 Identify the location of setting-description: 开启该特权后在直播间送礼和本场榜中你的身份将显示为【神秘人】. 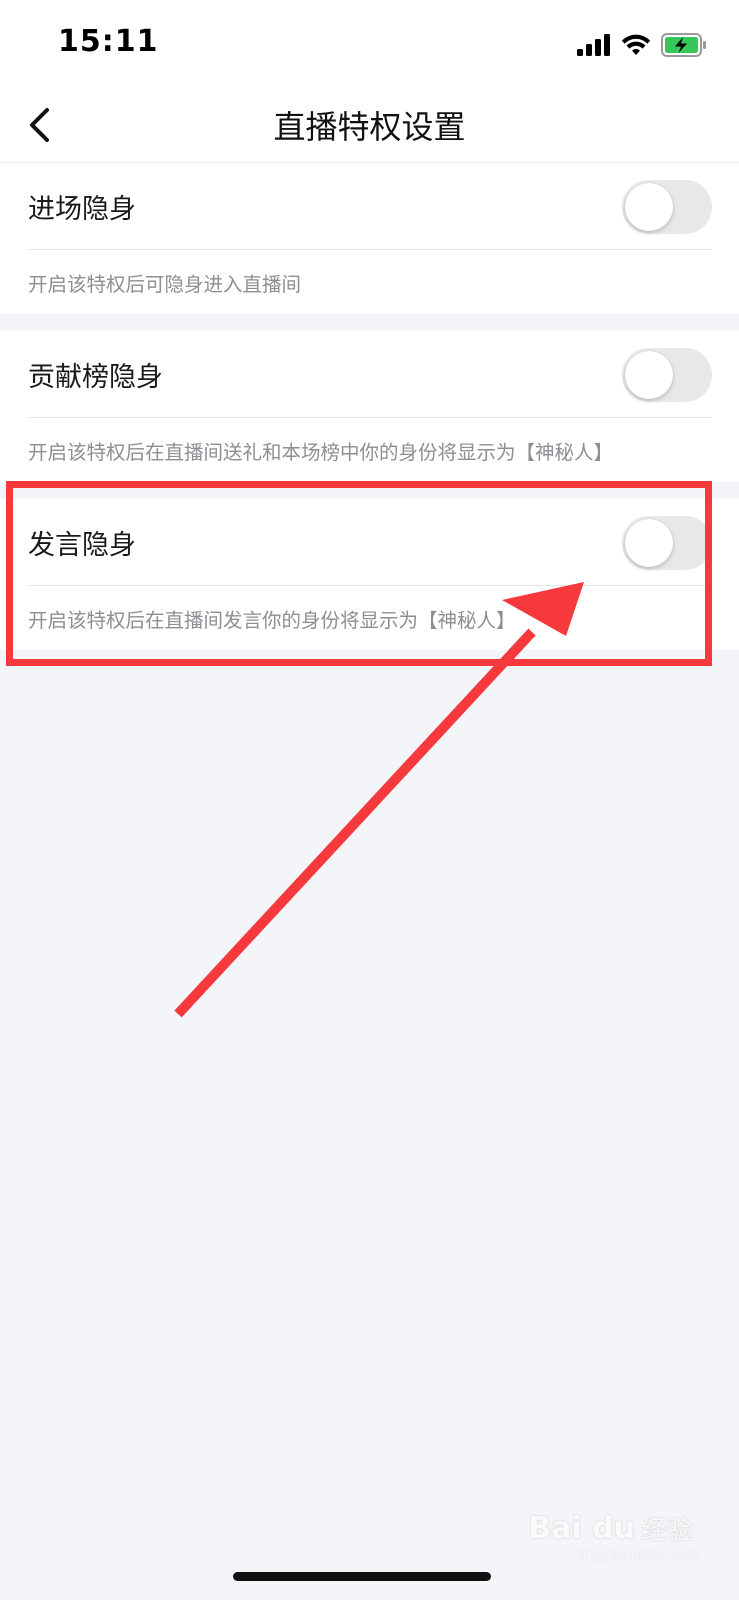
(321, 452).